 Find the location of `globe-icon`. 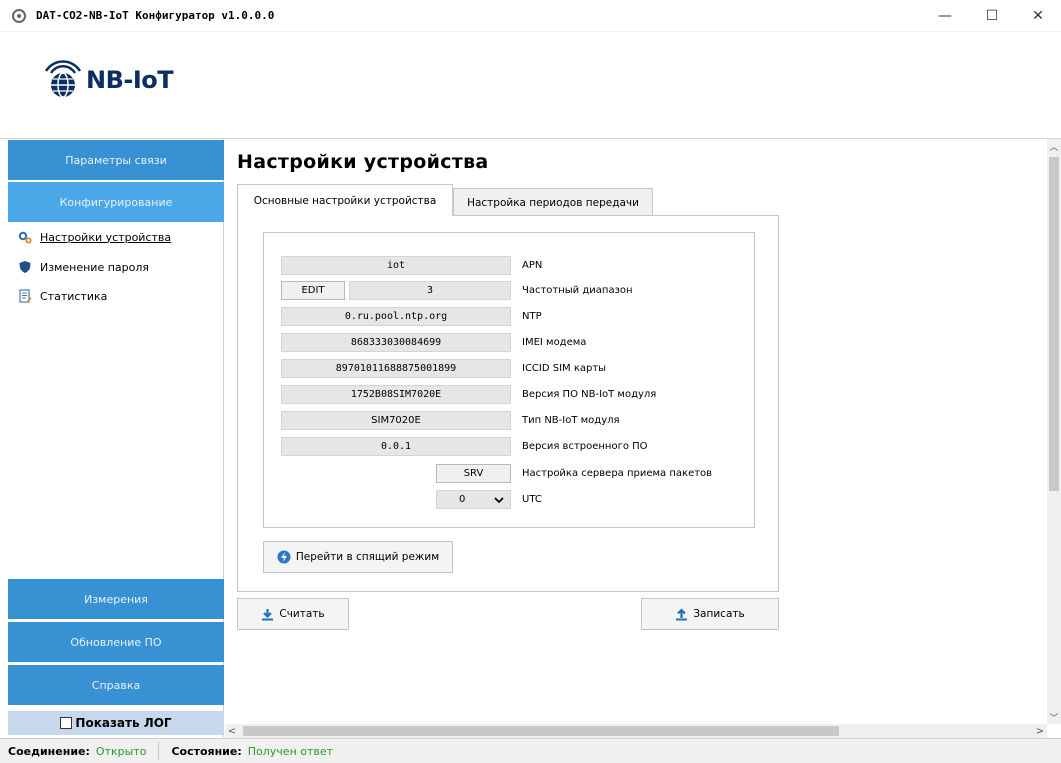

globe-icon is located at coordinates (63, 79).